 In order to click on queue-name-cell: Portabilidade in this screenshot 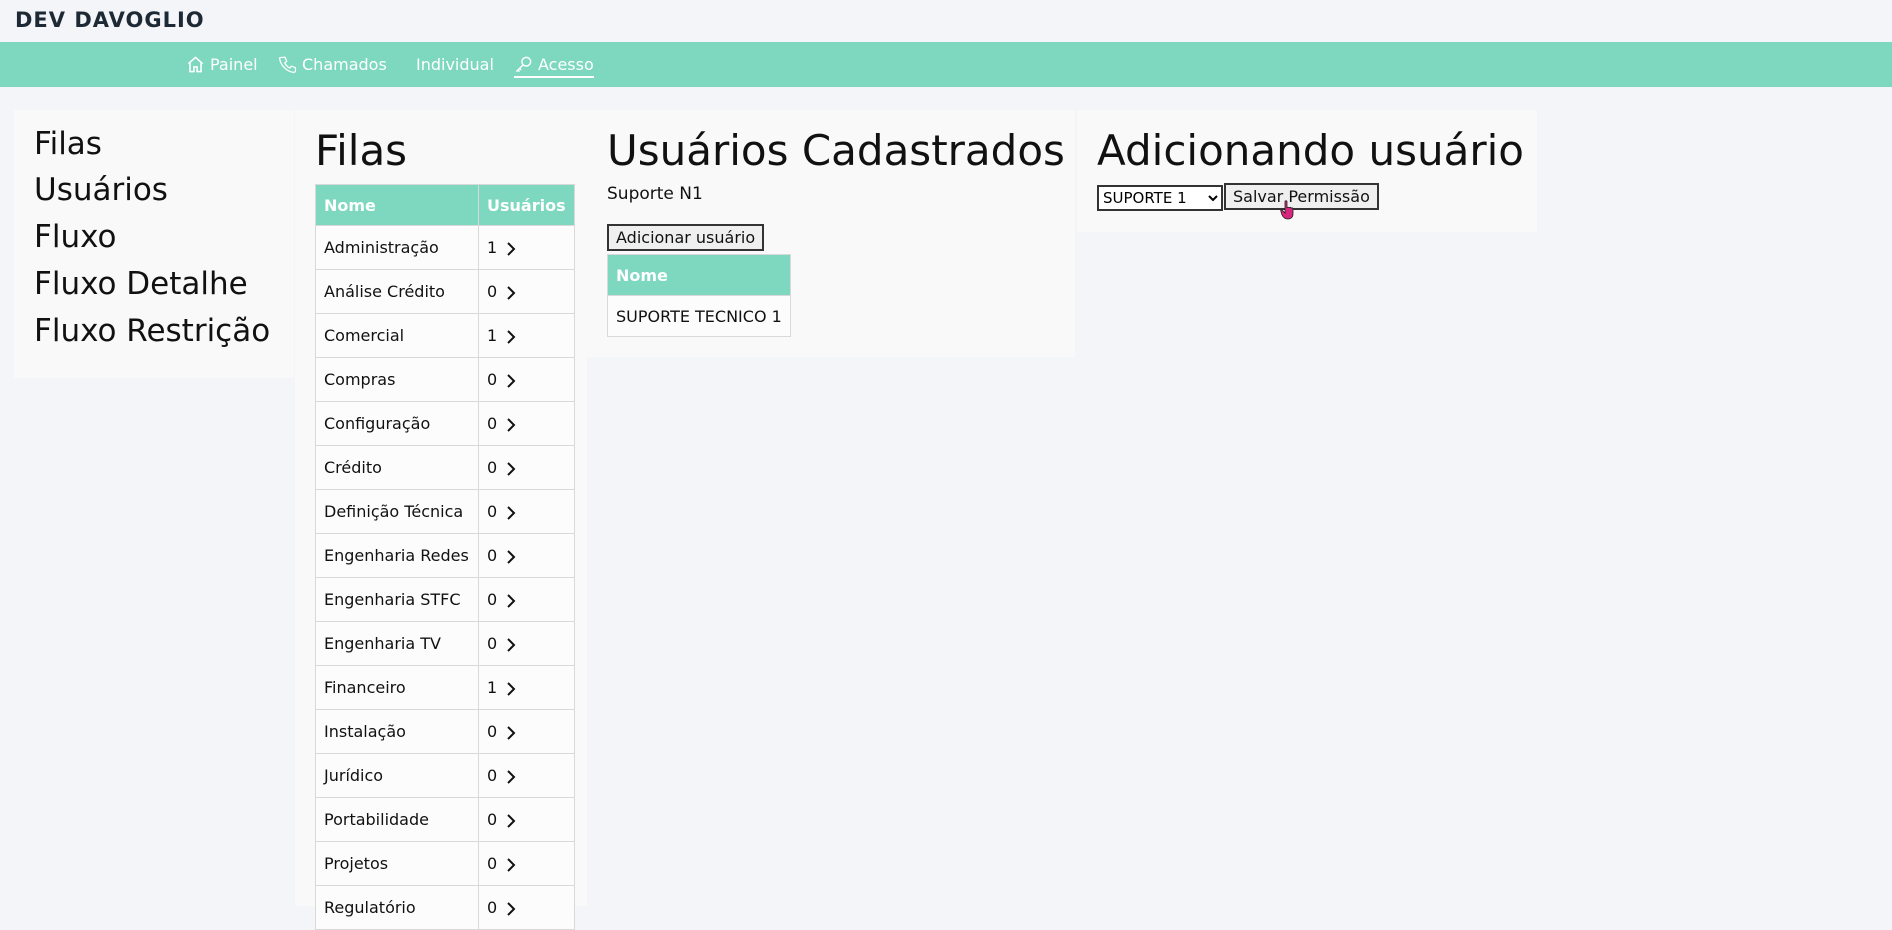, I will do `click(397, 819)`.